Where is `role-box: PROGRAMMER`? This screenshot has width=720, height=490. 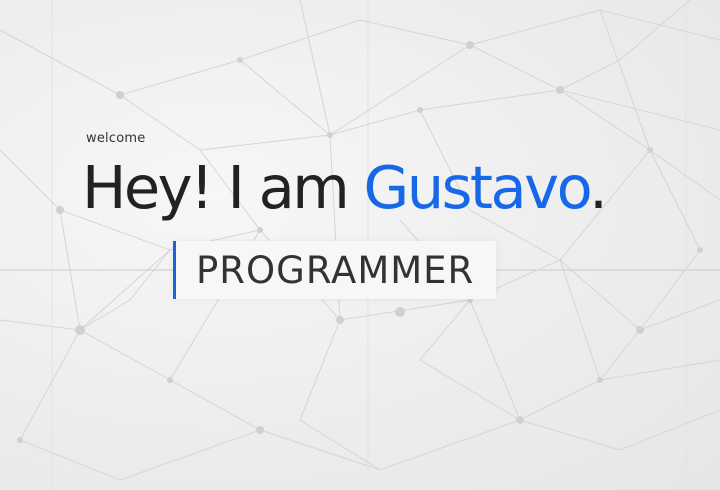 role-box: PROGRAMMER is located at coordinates (335, 270).